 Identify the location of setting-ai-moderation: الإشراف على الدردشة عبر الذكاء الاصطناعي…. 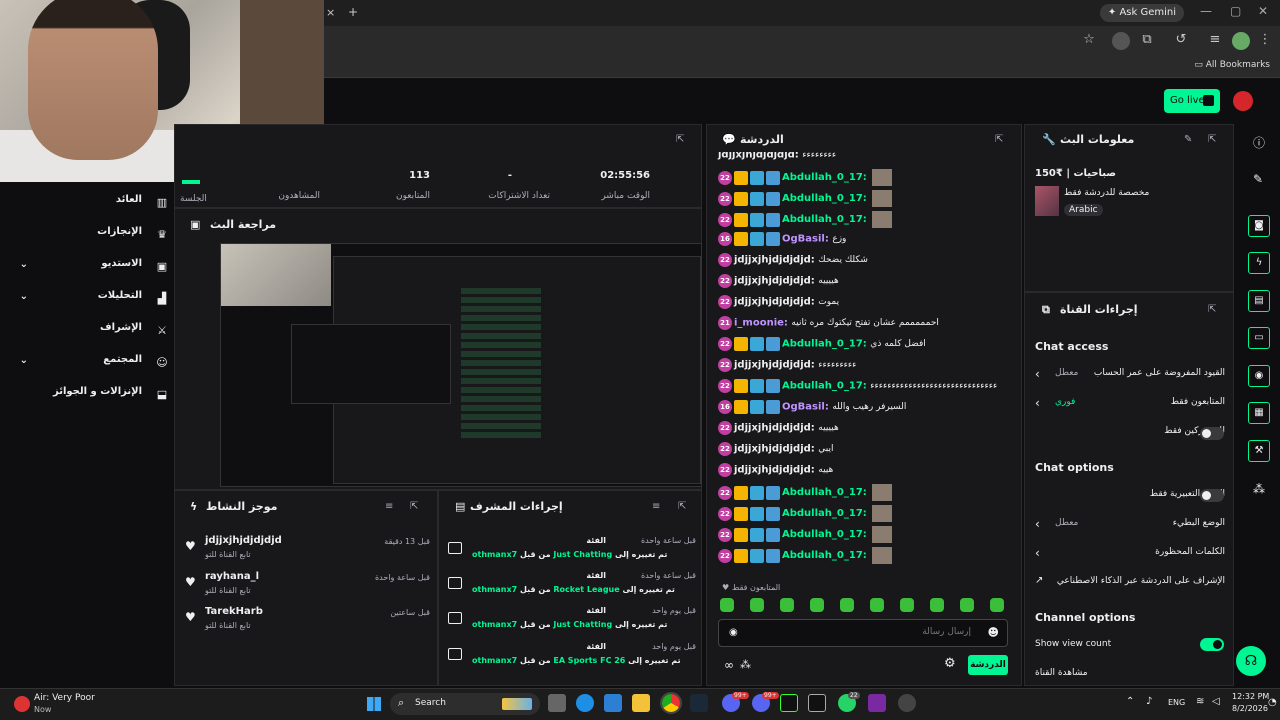
(1130, 584).